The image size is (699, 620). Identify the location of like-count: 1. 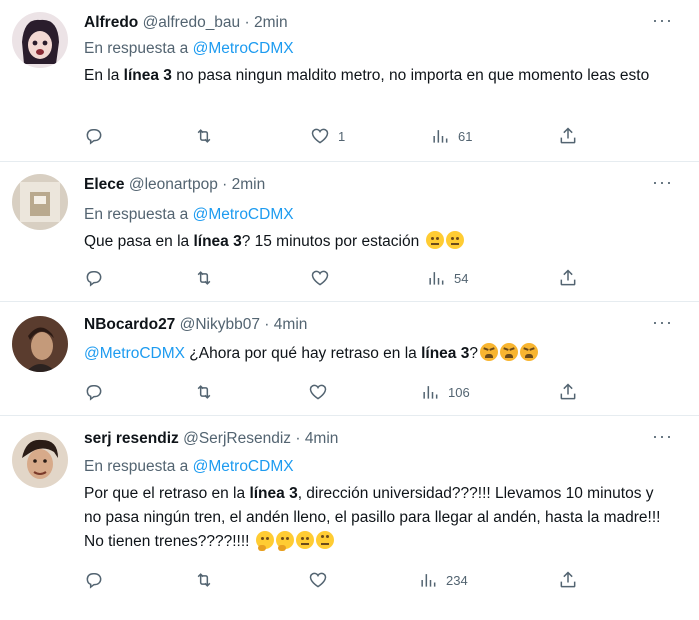
(342, 136).